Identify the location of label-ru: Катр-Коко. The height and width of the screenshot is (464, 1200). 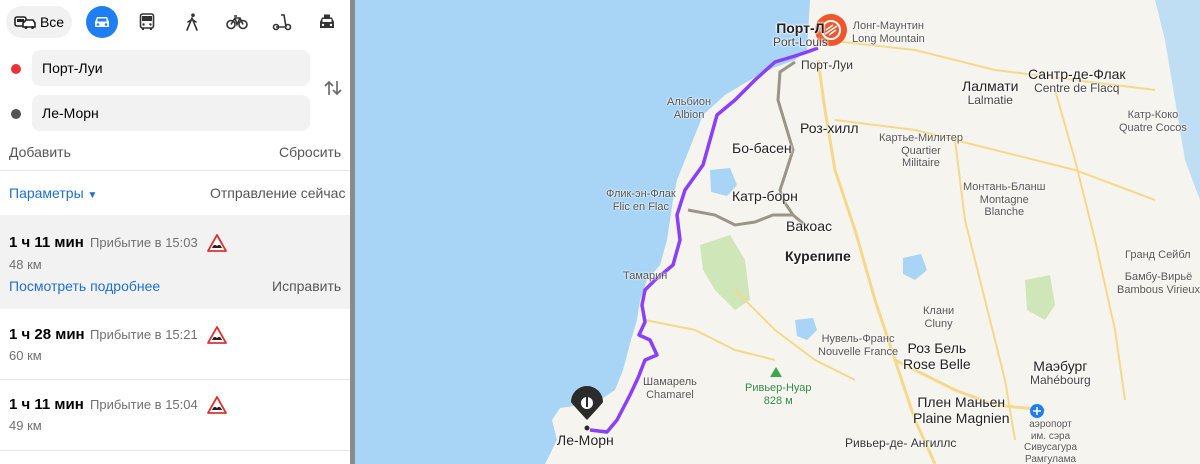
(1153, 115).